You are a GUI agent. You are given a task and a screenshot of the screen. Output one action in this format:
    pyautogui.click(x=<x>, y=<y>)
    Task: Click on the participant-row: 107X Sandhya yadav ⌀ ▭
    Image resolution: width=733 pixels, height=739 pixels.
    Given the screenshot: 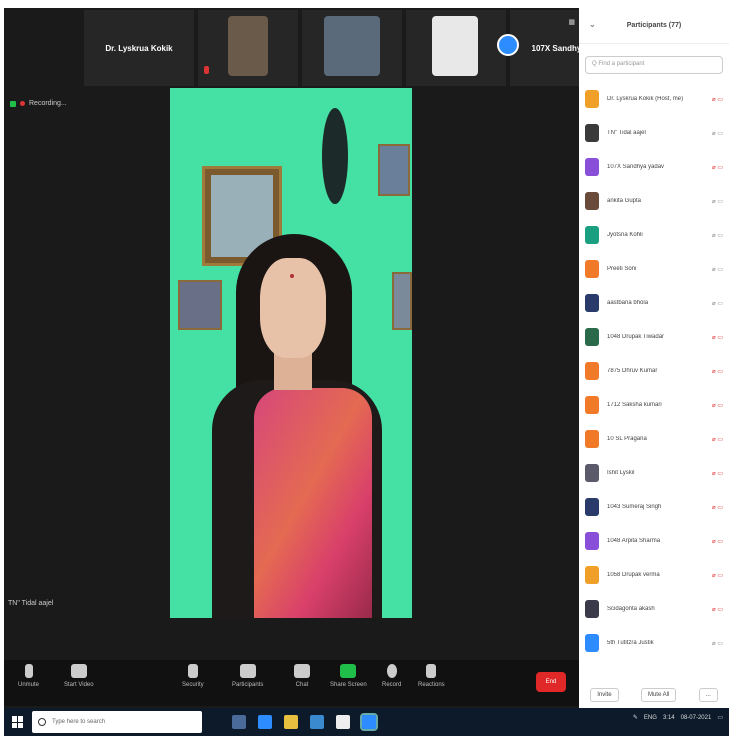 What is the action you would take?
    pyautogui.click(x=654, y=167)
    